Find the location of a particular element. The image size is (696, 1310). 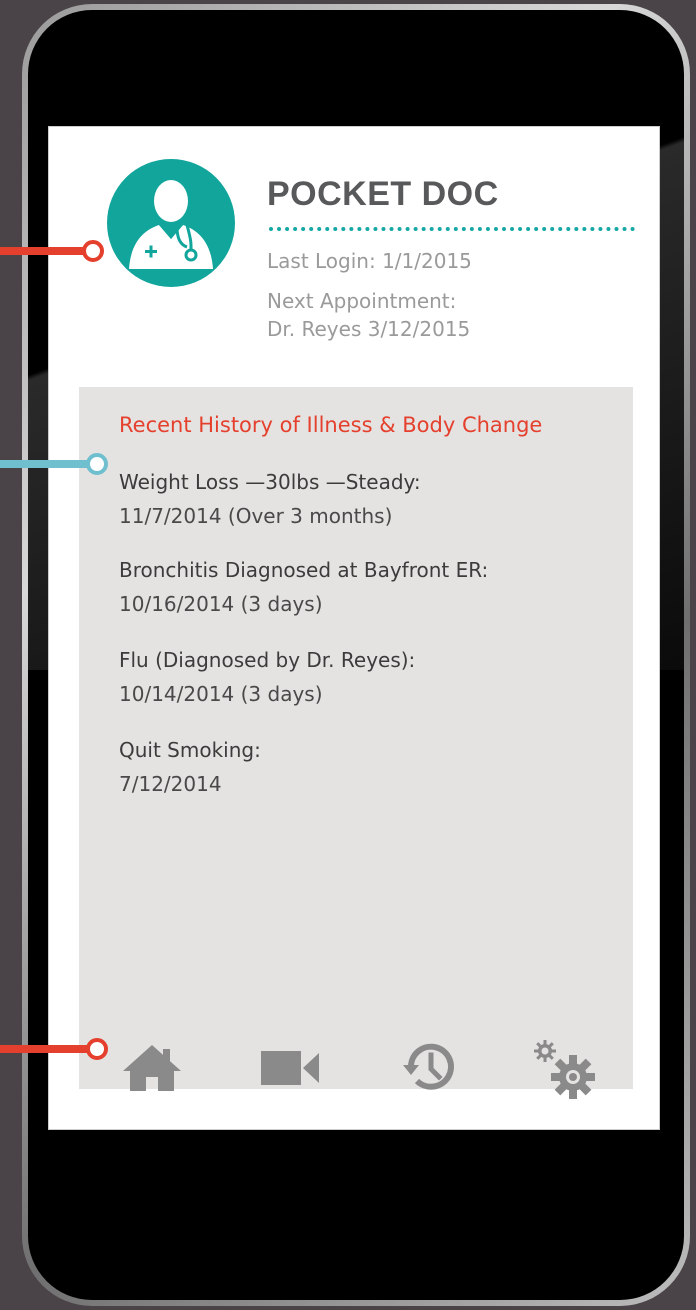

settings-button is located at coordinates (566, 1069).